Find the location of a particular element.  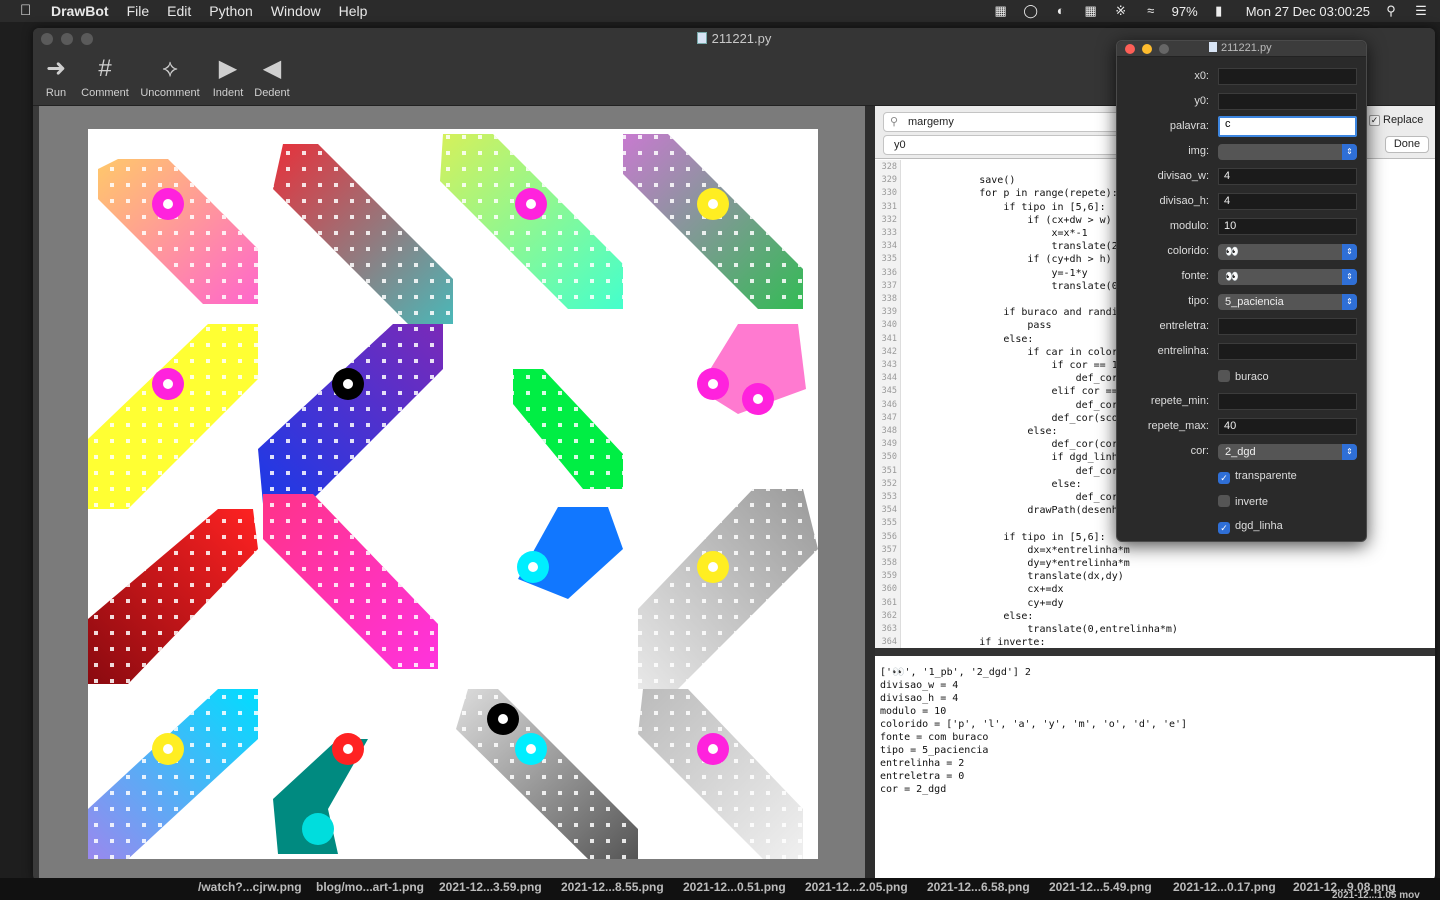

code-line: if (cy+dh > h) is located at coordinates (1009, 260).